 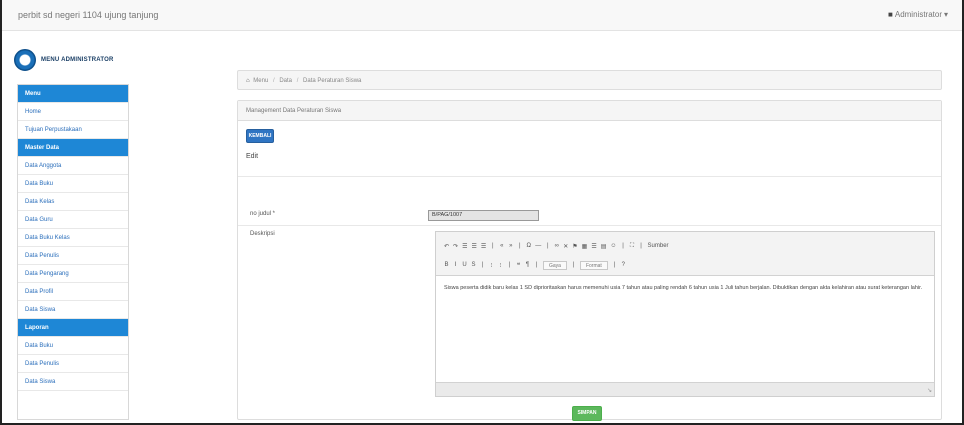 What do you see at coordinates (686, 265) in the screenshot?
I see `editor-toolbar-row: B I U S | ⁝ ⁝ | ❝ ¶ | Gaya | Format |?` at bounding box center [686, 265].